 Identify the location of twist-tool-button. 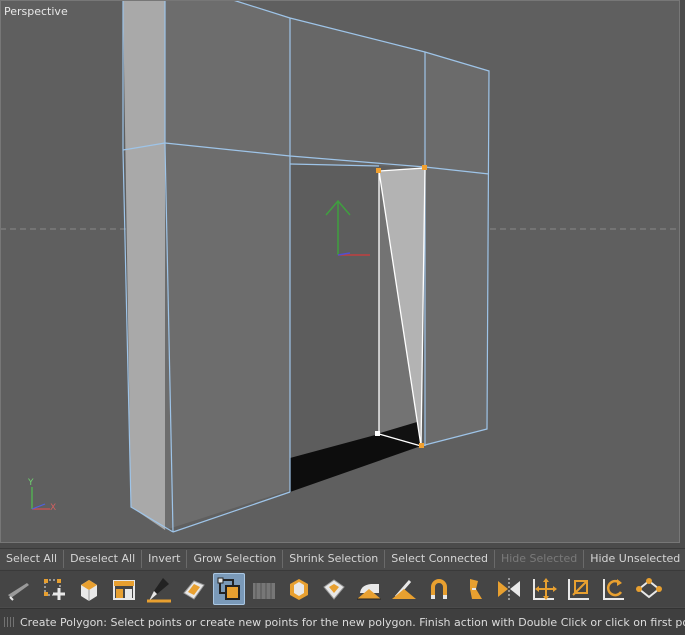
(474, 589).